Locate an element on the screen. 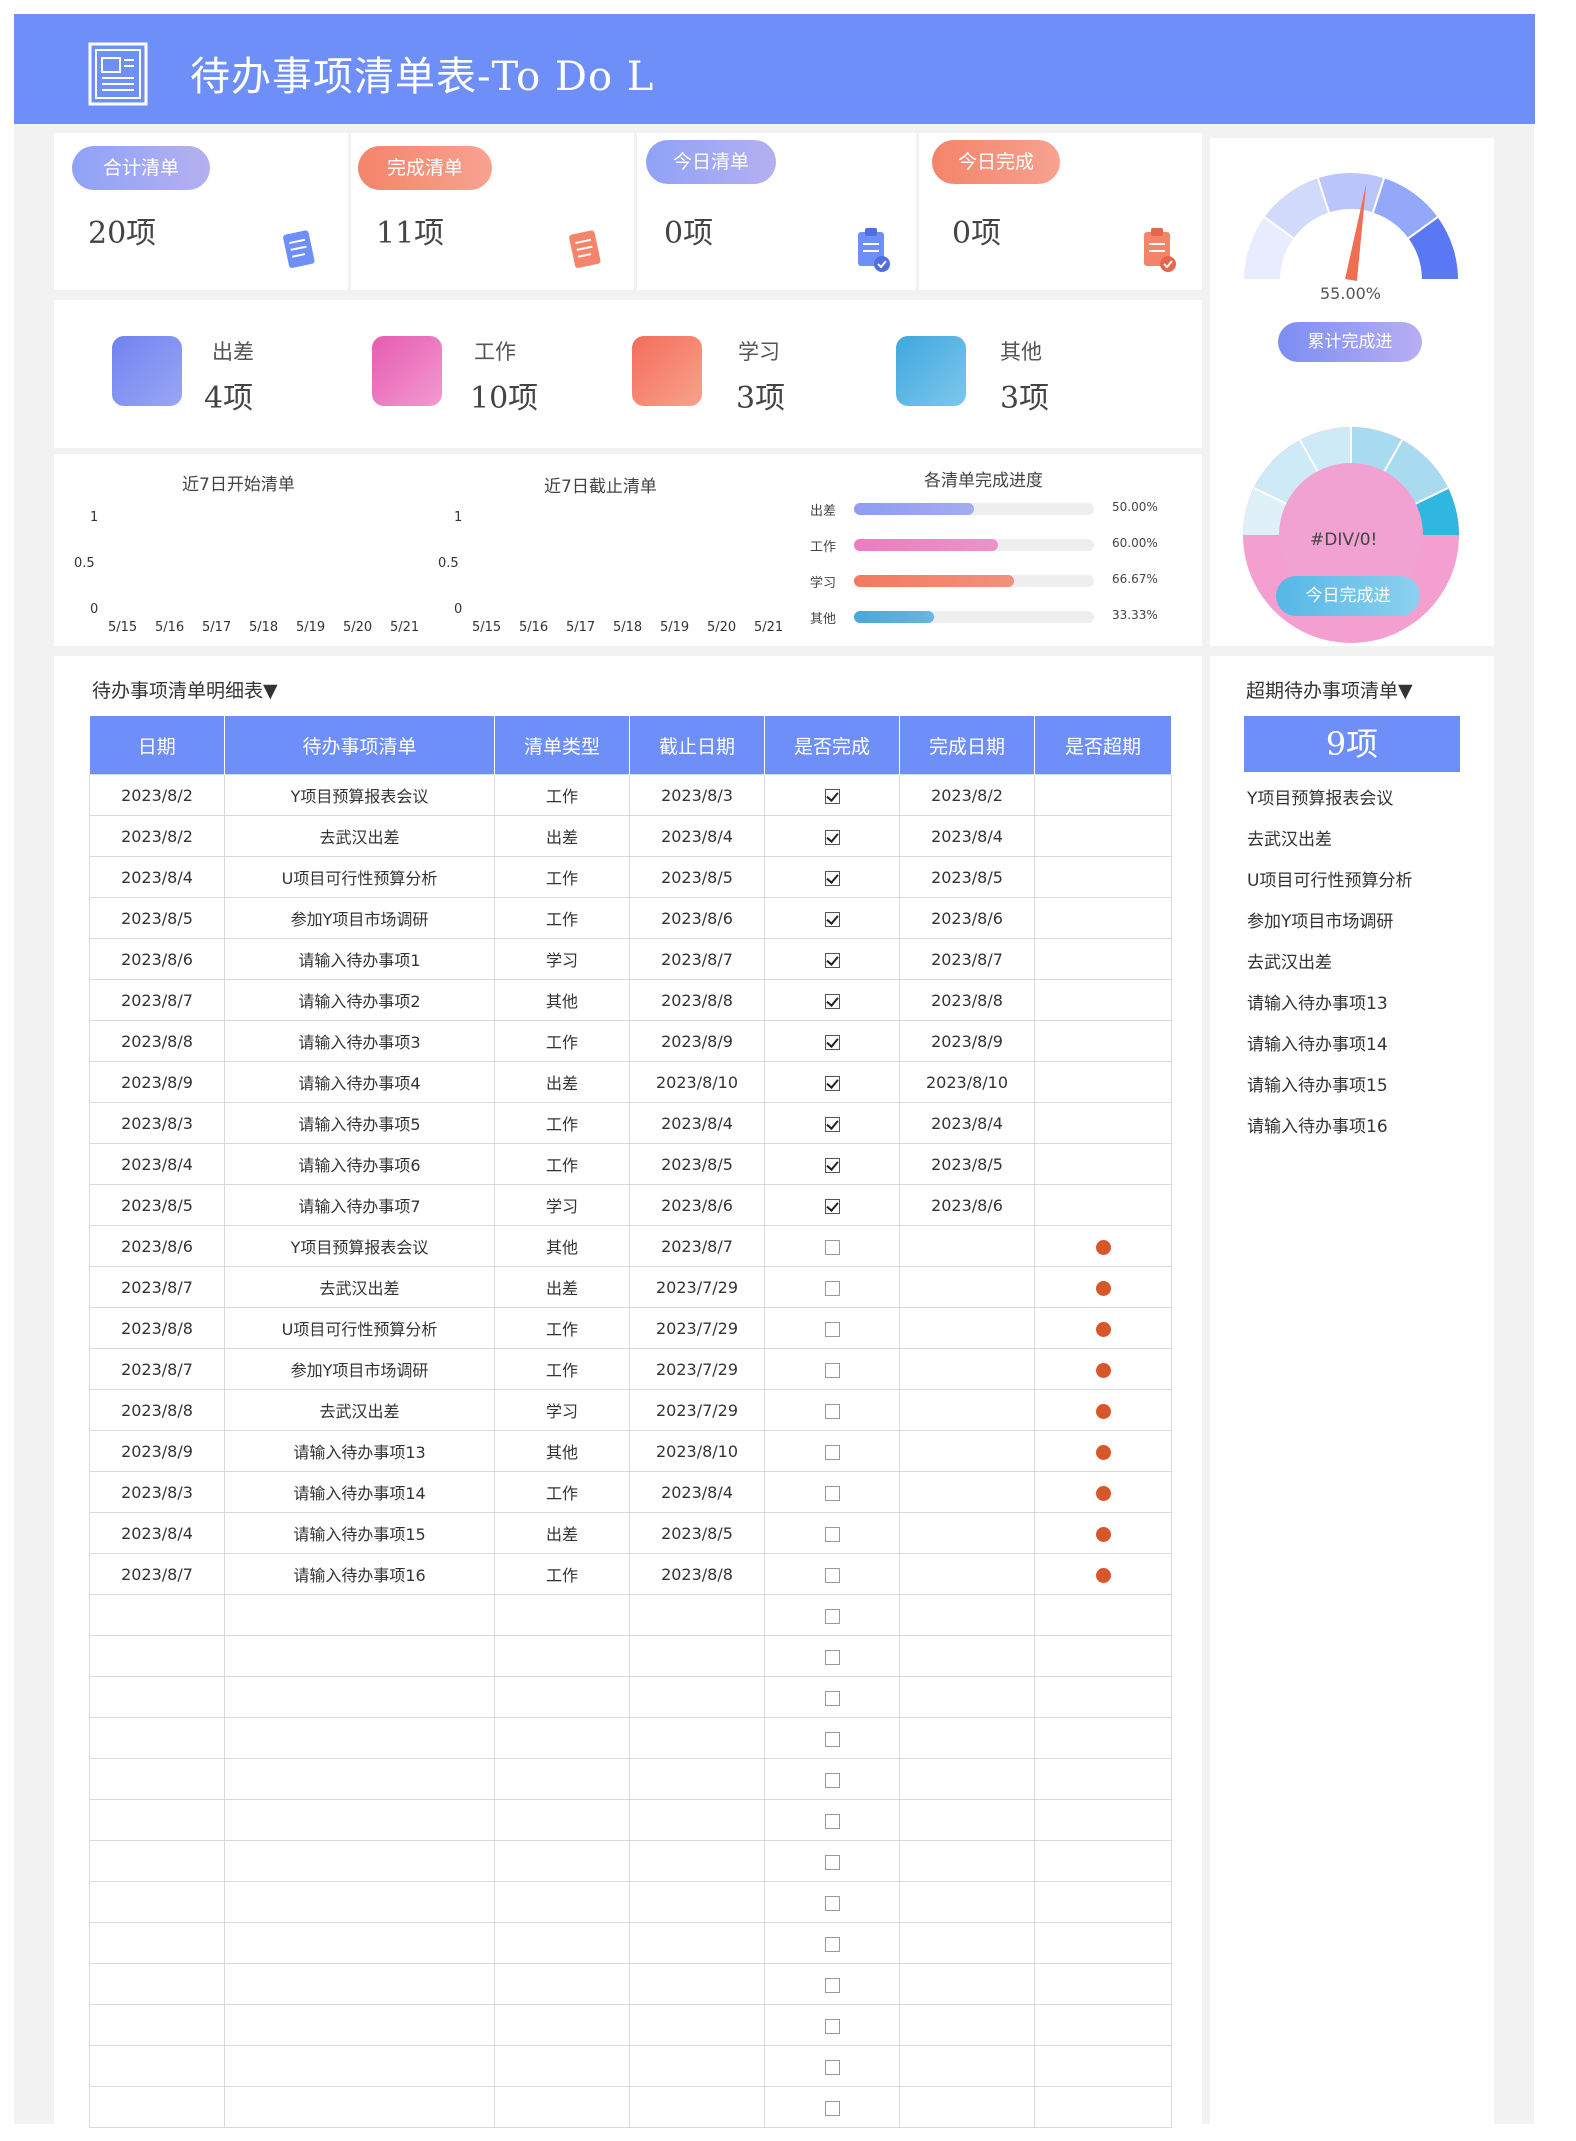 The width and height of the screenshot is (1576, 2141). col-header-type: 清单类型 is located at coordinates (562, 745).